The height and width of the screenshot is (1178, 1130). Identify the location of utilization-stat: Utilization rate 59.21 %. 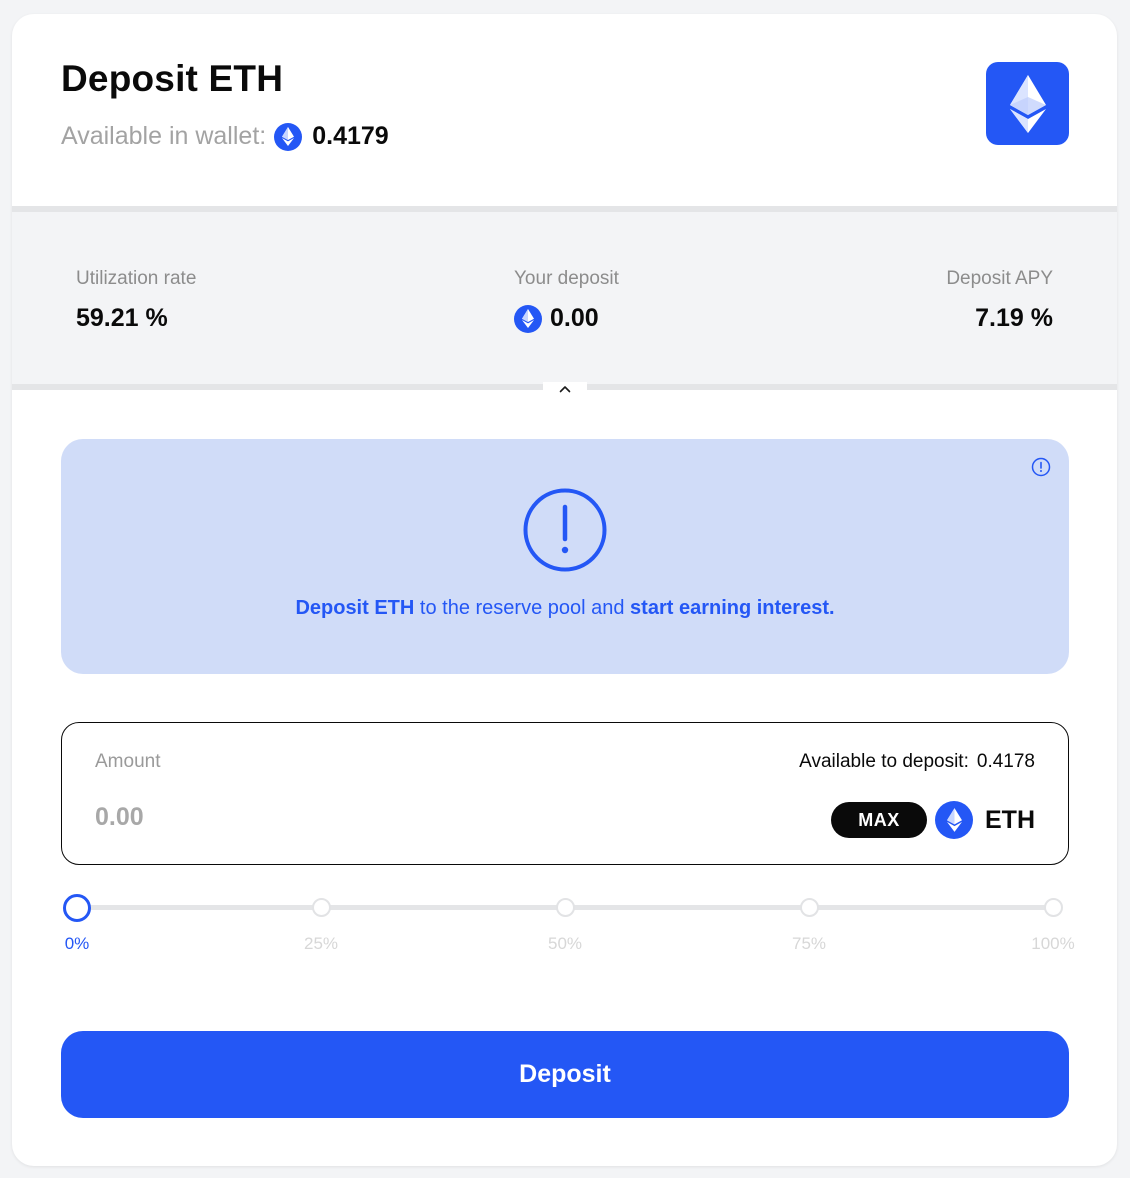
(136, 300).